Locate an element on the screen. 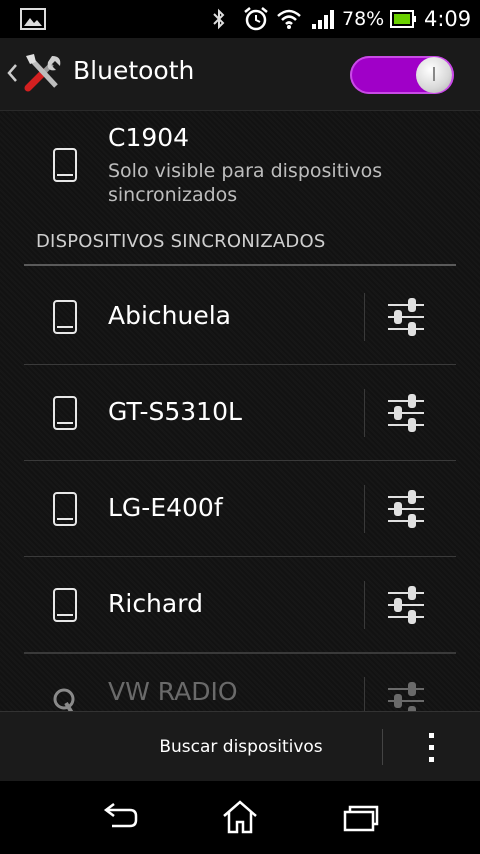 The width and height of the screenshot is (480, 854). overflow-menu-icon is located at coordinates (431, 747).